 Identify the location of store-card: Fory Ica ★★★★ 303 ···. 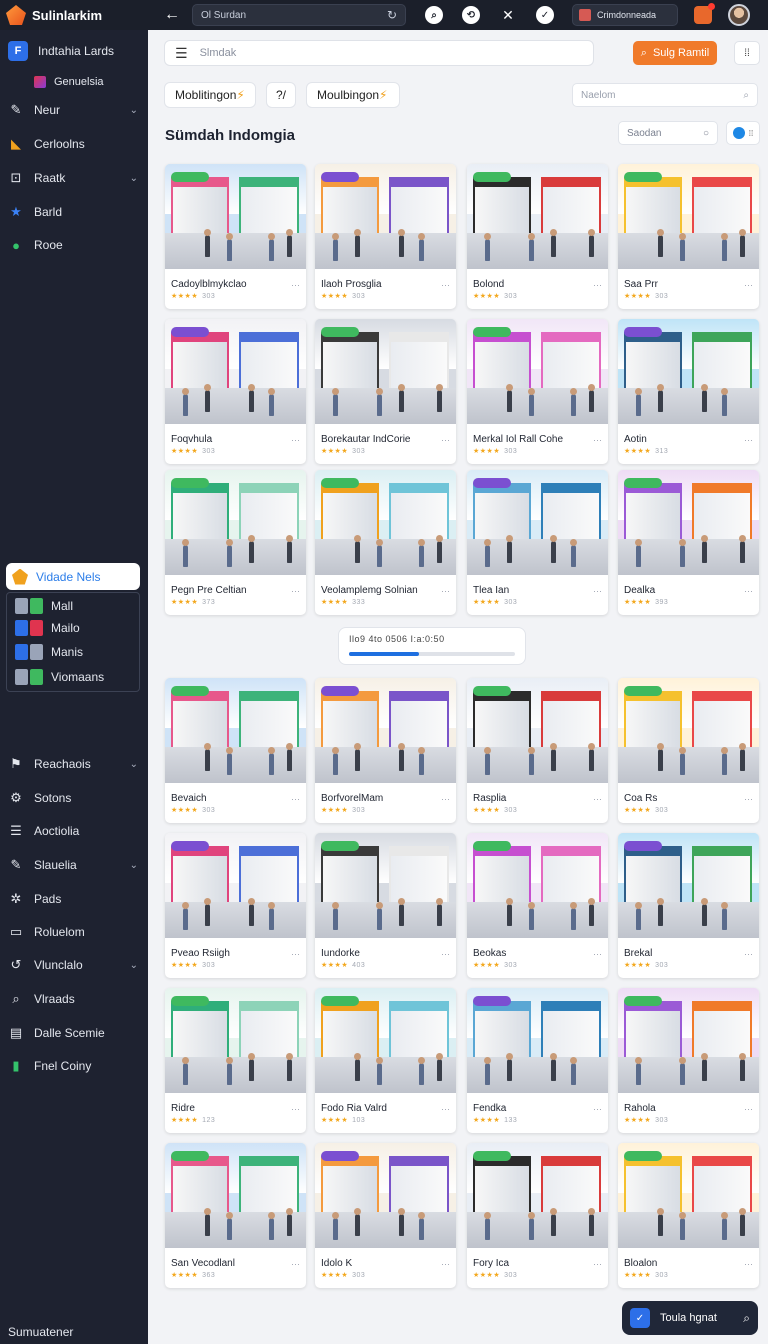
(537, 1215).